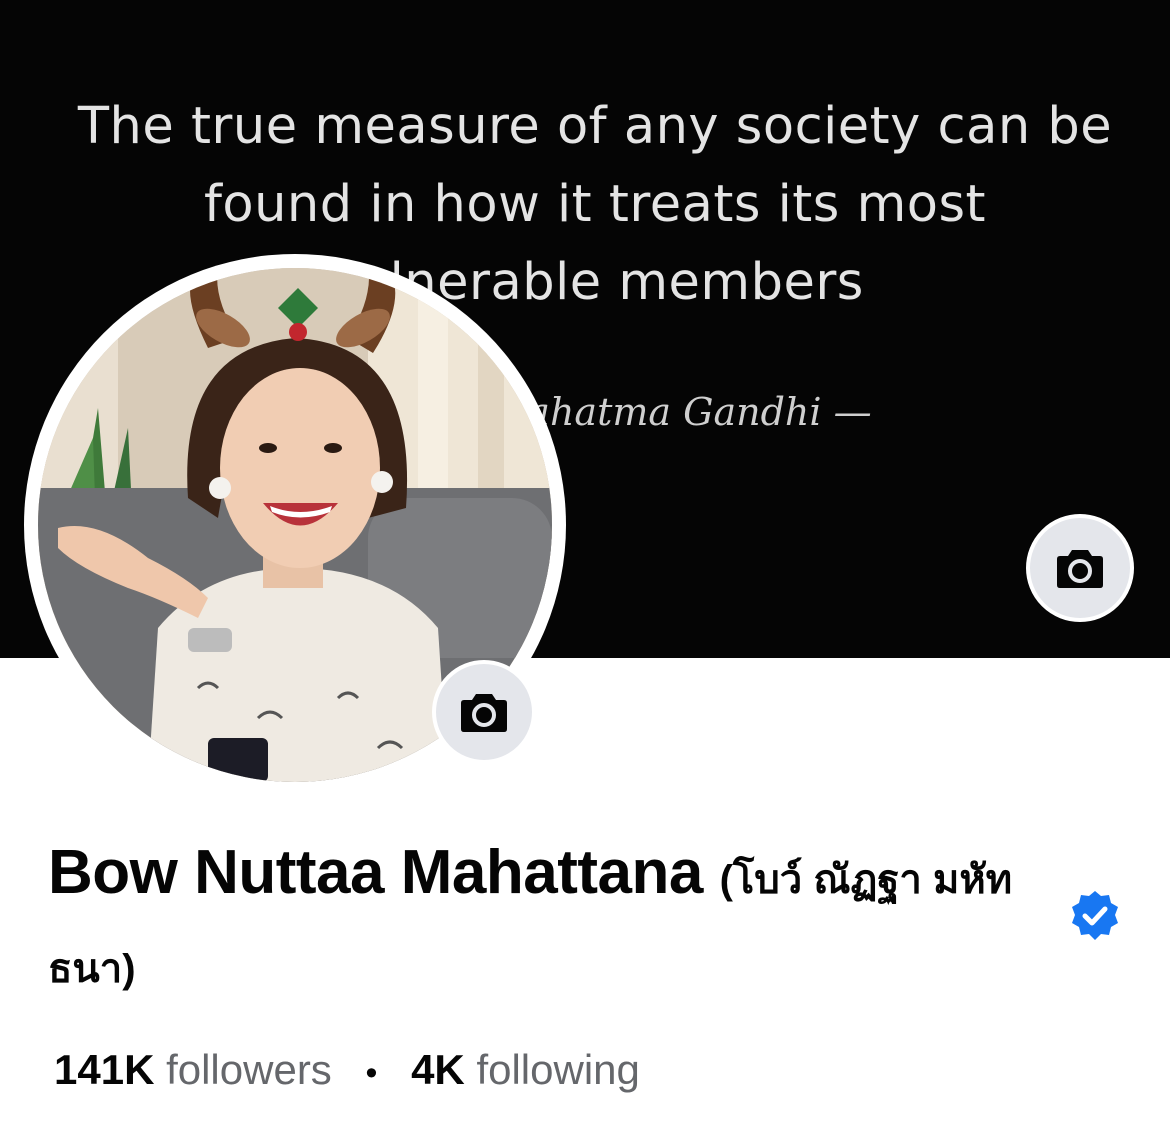  I want to click on following-count: 4K, so click(438, 1069).